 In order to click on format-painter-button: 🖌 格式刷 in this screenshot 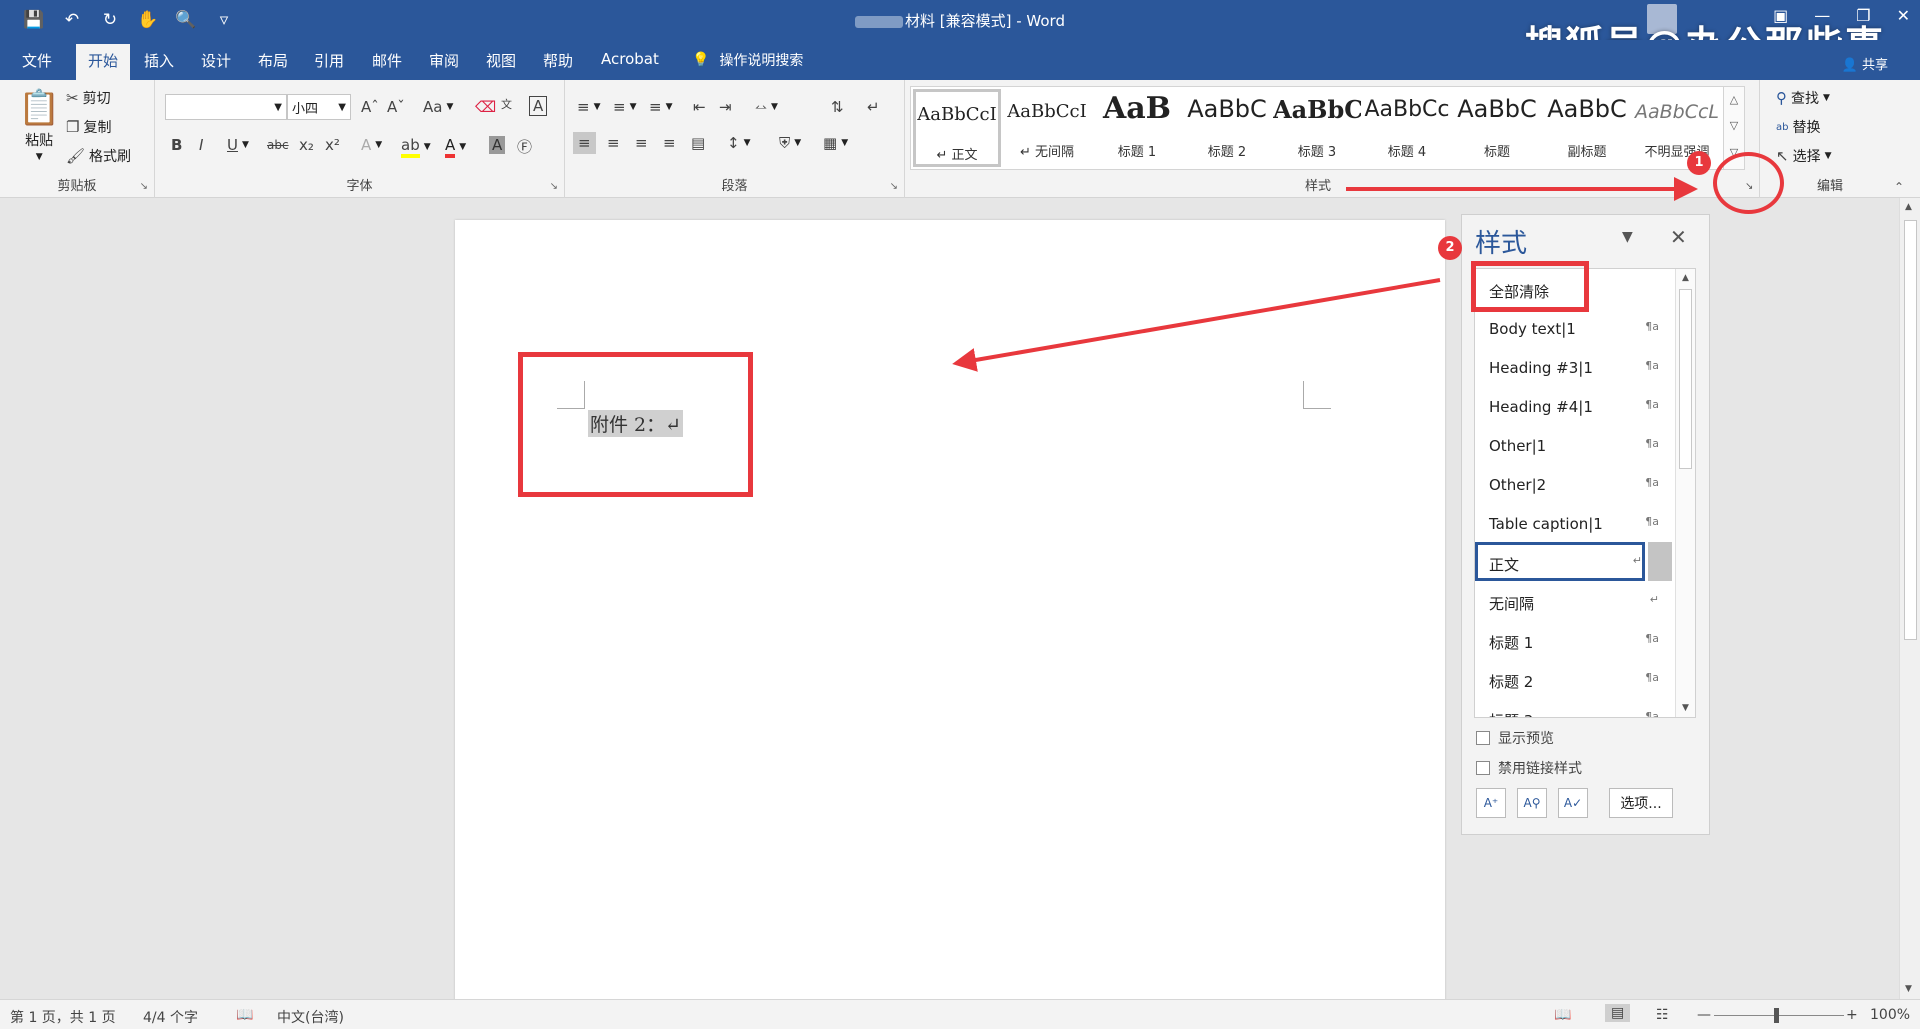, I will do `click(98, 156)`.